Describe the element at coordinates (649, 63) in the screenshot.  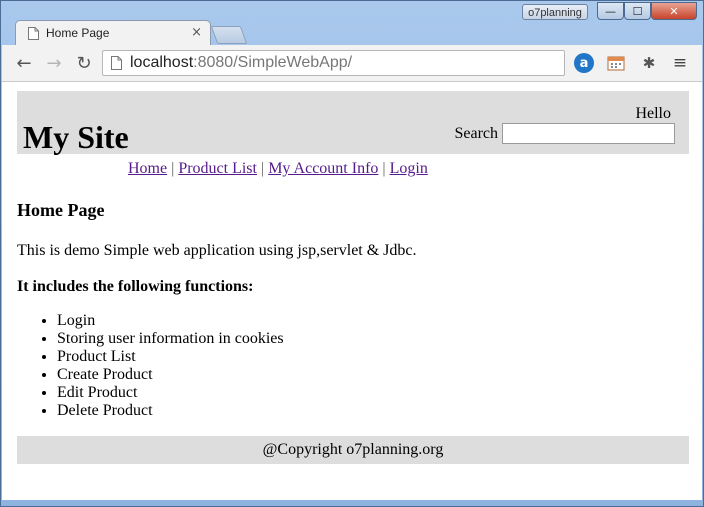
I see `bug-extension-icon: ✱` at that location.